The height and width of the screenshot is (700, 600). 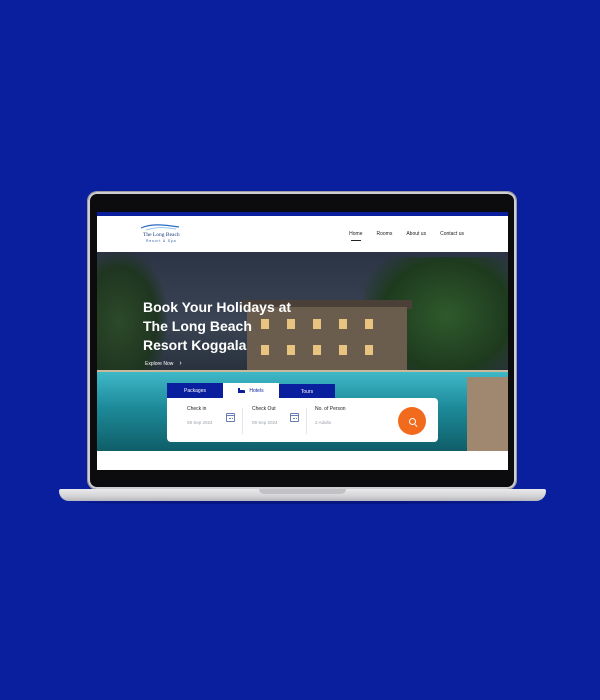 I want to click on check-in-value: 08 Sep 2024, so click(x=200, y=422).